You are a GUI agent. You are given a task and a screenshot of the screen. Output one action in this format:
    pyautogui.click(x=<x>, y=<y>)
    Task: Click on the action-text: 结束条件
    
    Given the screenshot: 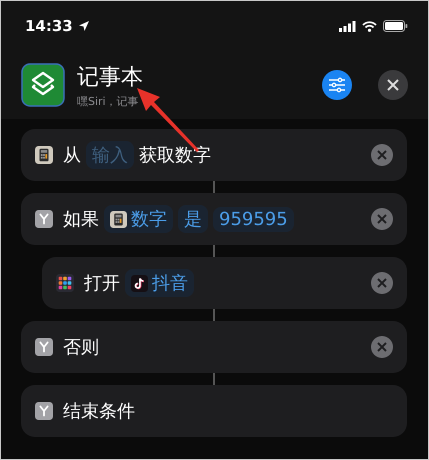 What is the action you would take?
    pyautogui.click(x=99, y=411)
    